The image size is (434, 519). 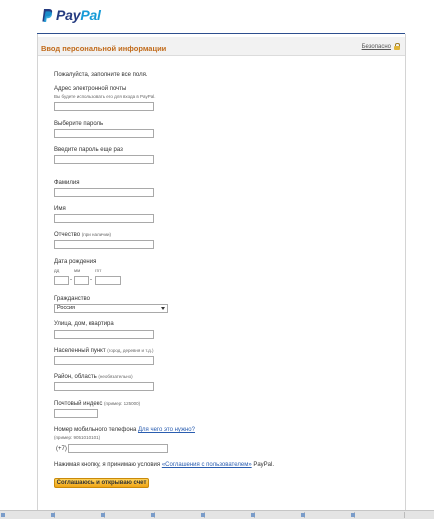 I want to click on middle-name-label-text: Отчество, so click(x=67, y=235).